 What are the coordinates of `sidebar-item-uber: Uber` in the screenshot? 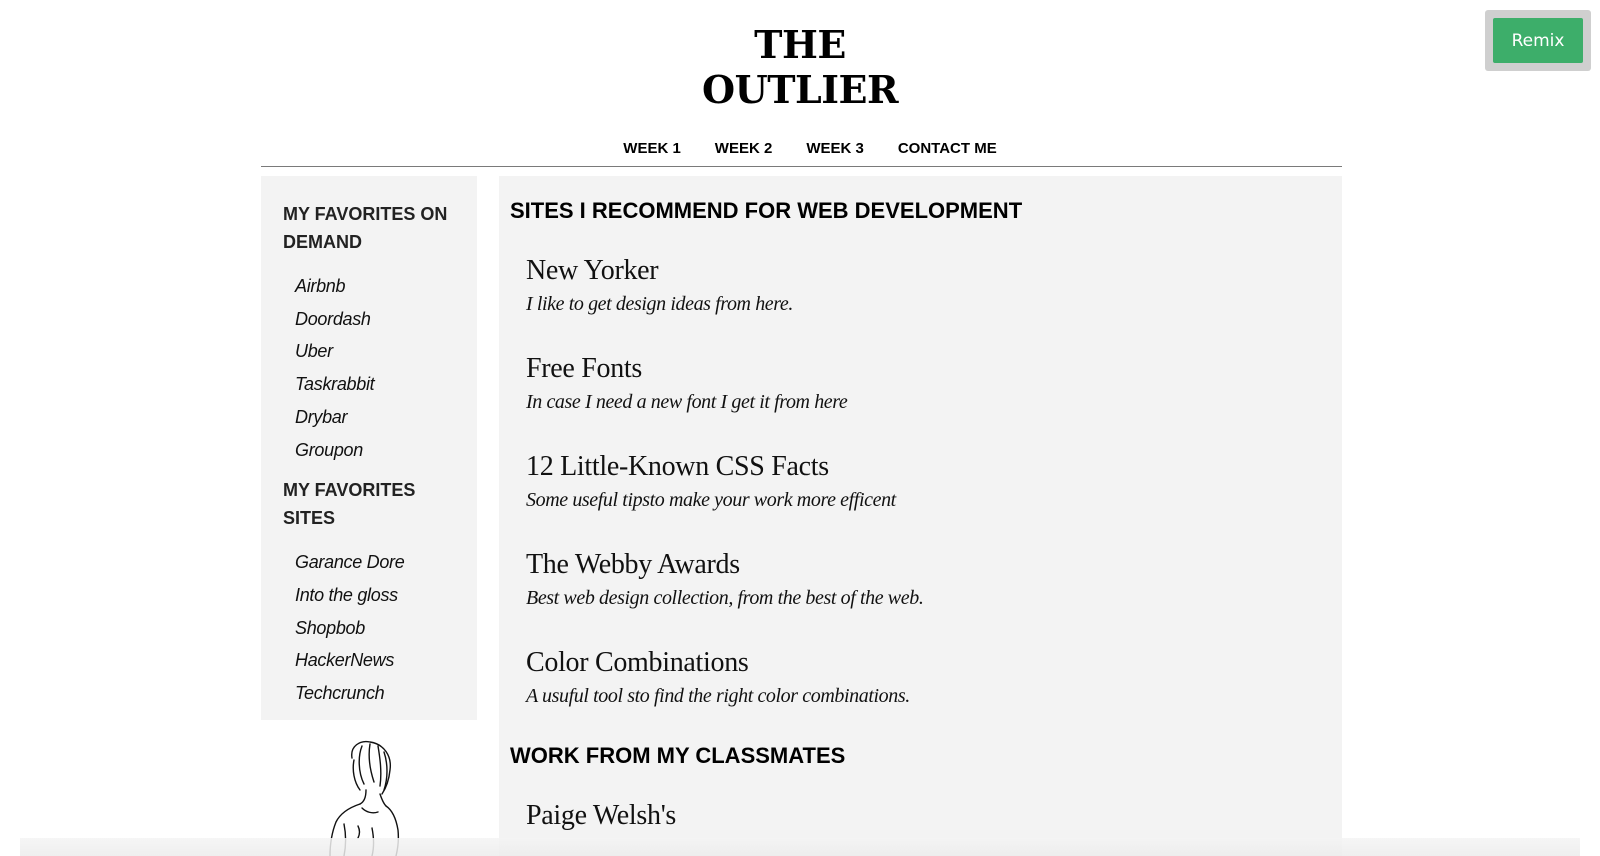 It's located at (375, 351).